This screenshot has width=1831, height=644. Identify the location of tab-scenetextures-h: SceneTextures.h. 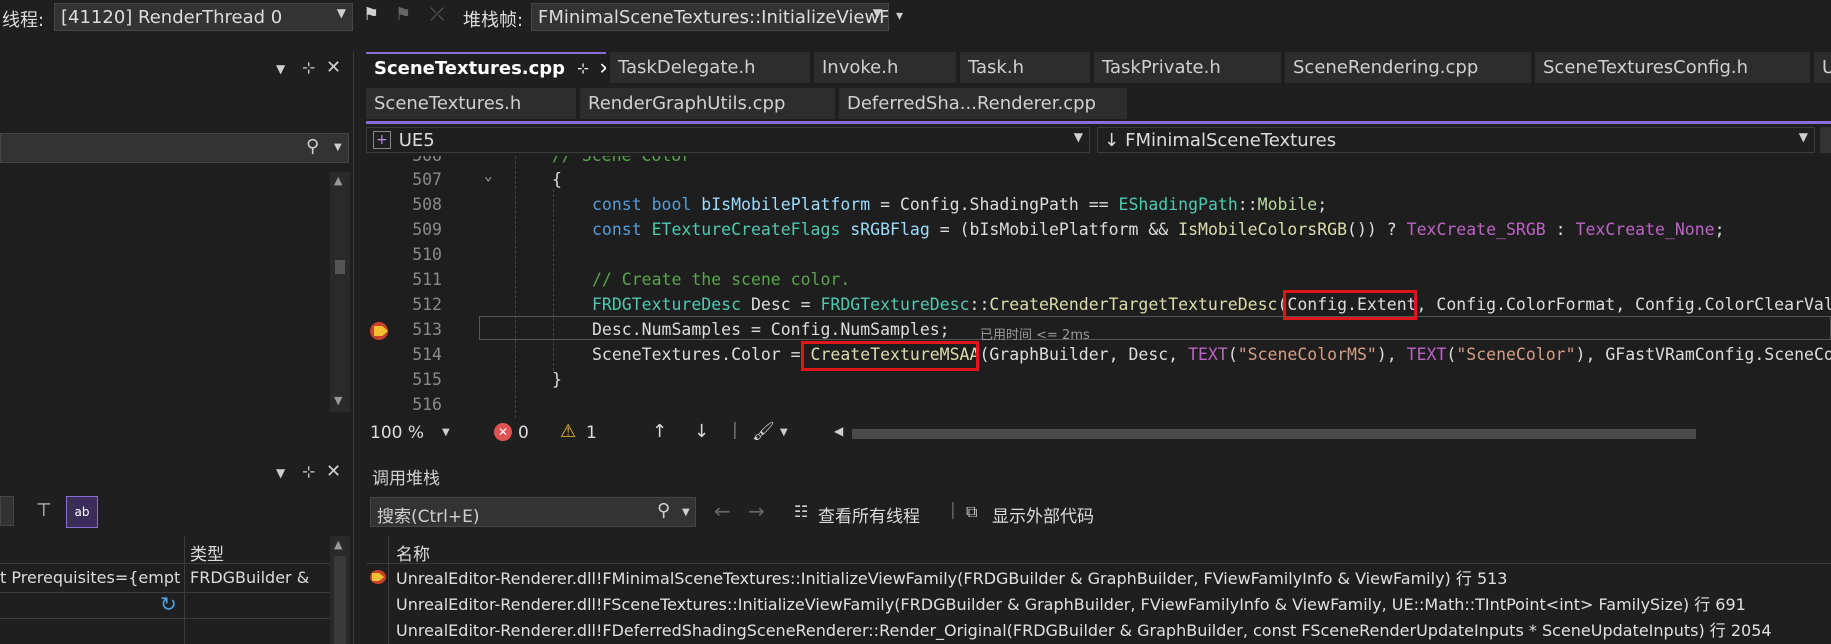
(471, 103).